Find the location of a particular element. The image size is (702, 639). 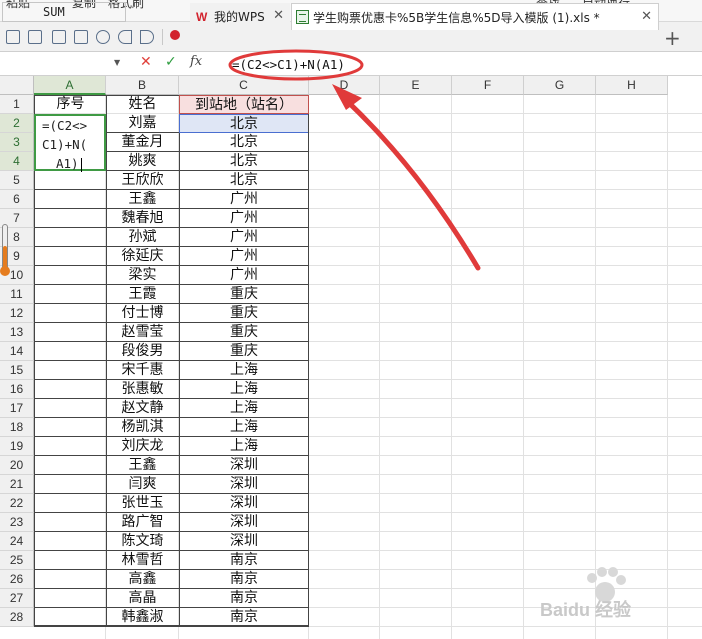

row-header-20: 20 is located at coordinates (17, 465).